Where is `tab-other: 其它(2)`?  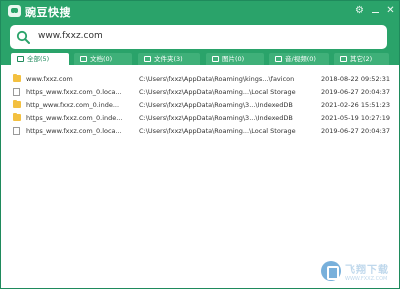 tab-other: 其它(2) is located at coordinates (361, 59).